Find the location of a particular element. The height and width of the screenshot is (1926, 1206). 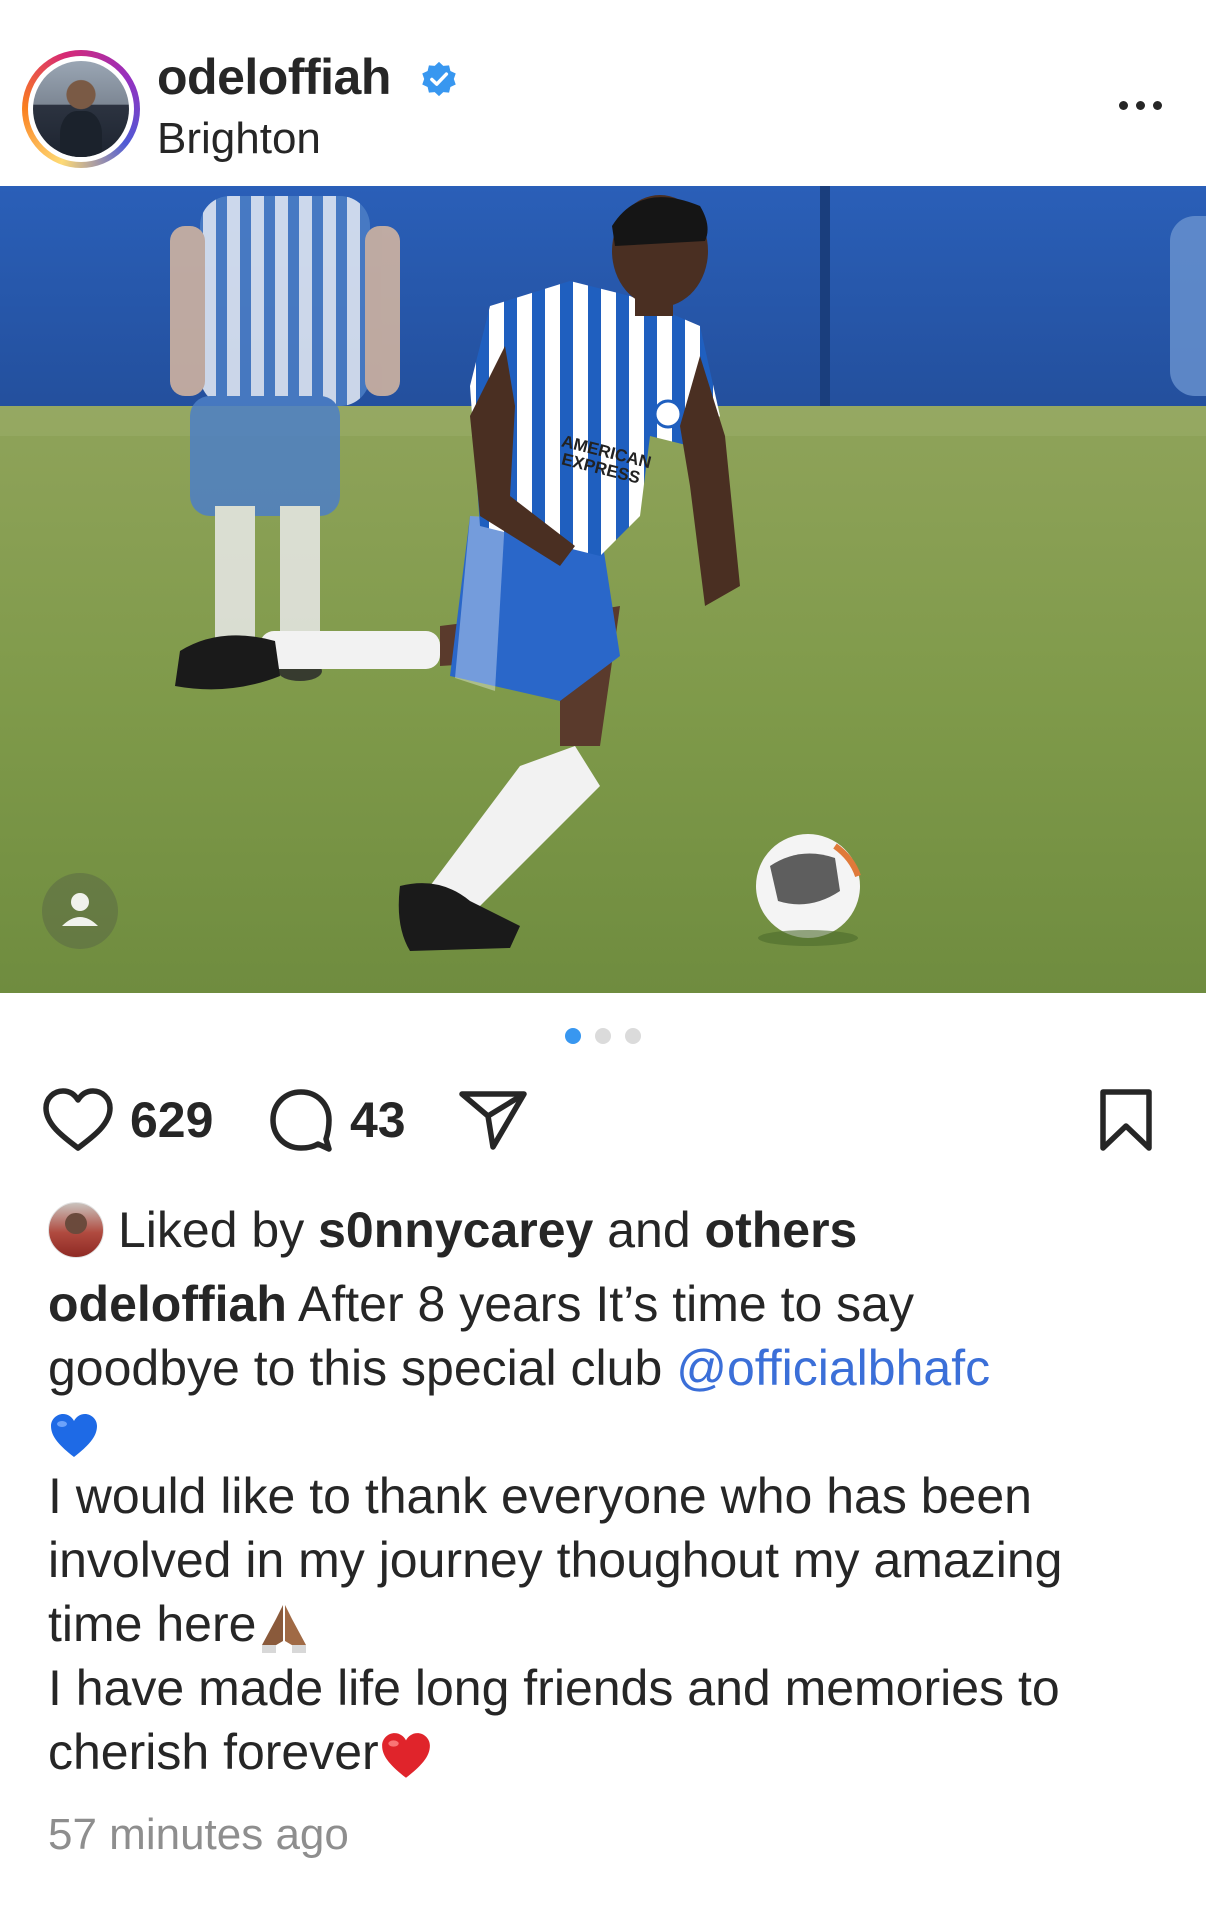

liker-username: s0nnycarey is located at coordinates (455, 1230).